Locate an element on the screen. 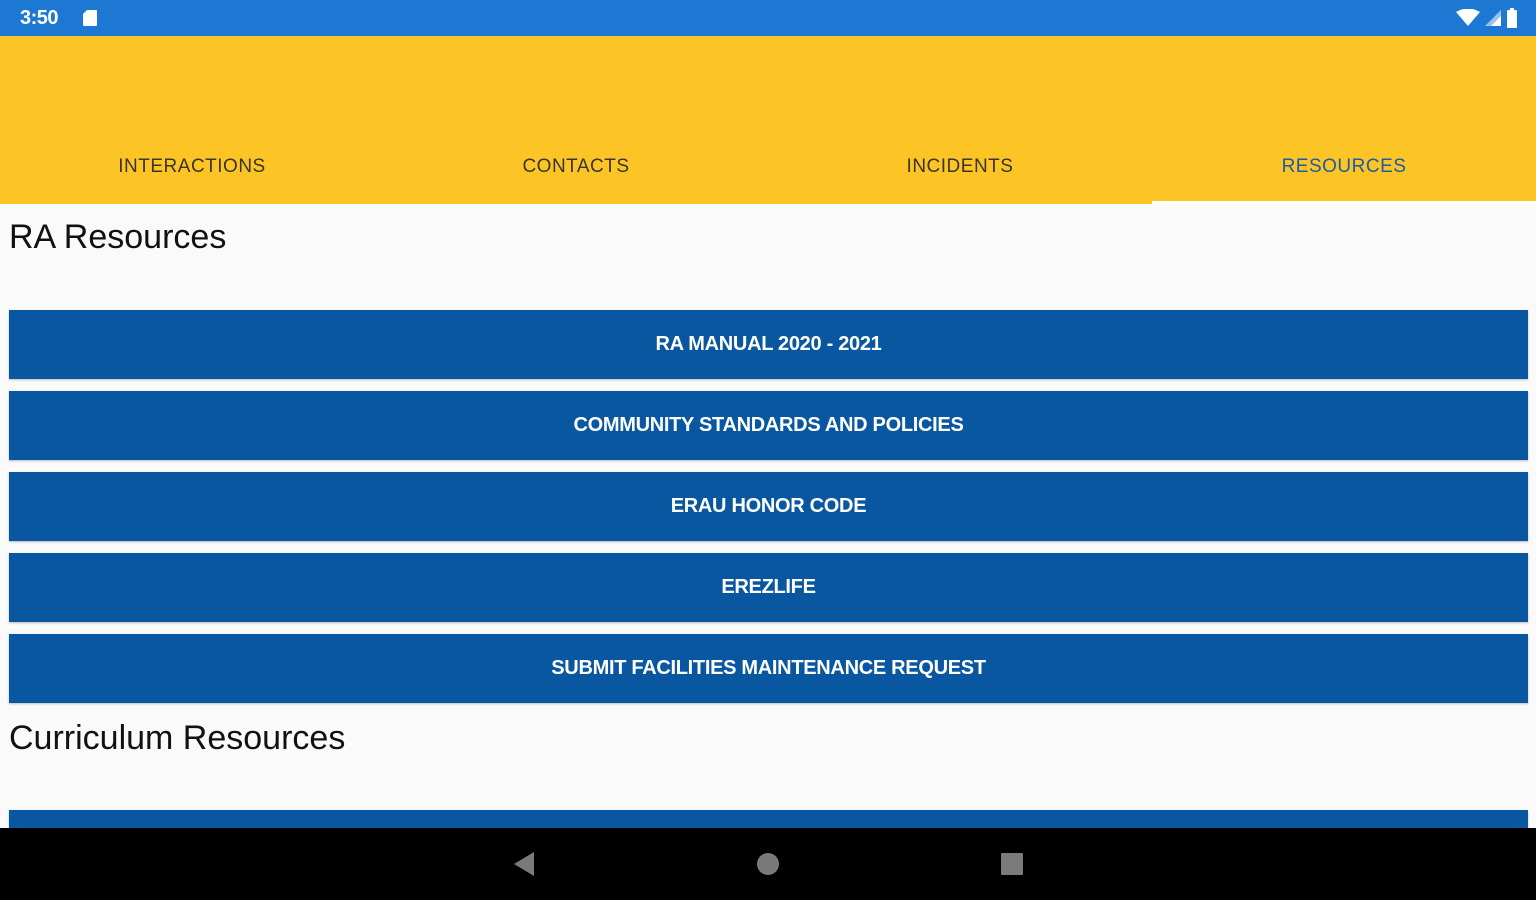  wifi-icon is located at coordinates (1468, 17).